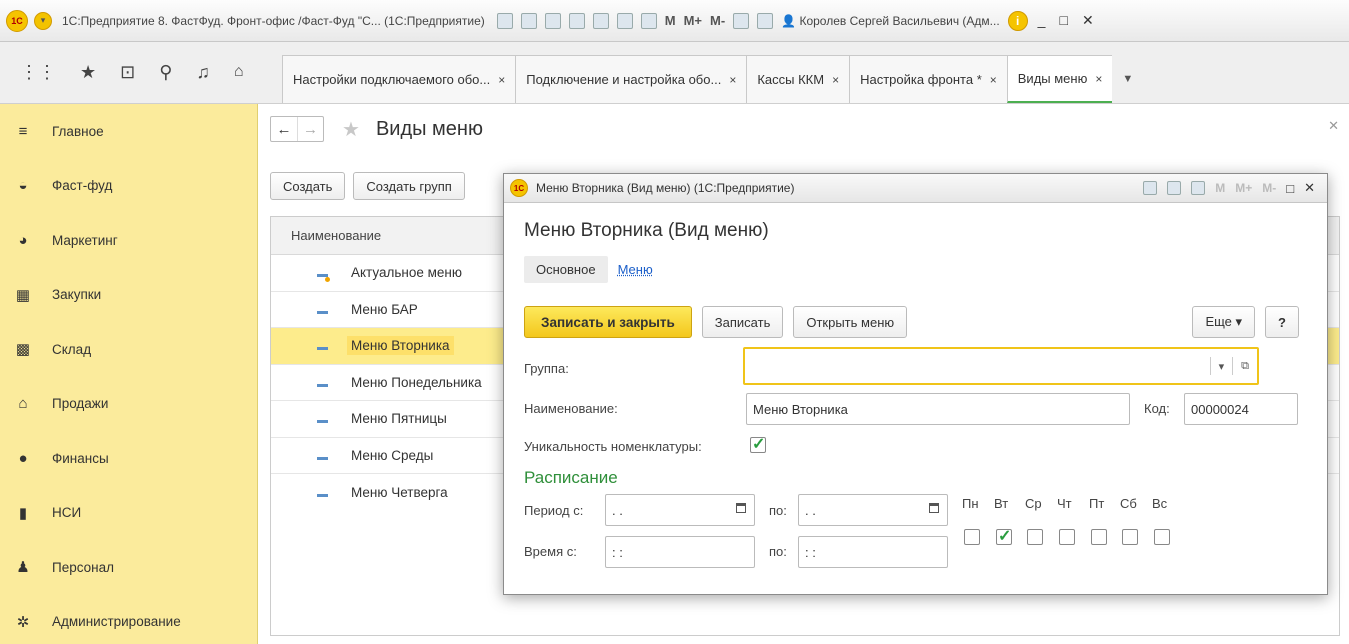 This screenshot has height=644, width=1349. What do you see at coordinates (873, 510) in the screenshot?
I see `period-to-field: . .` at bounding box center [873, 510].